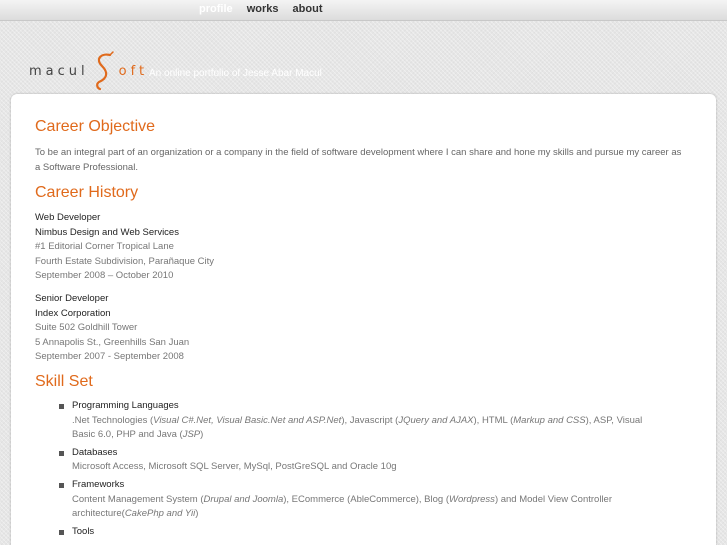  What do you see at coordinates (436, 420) in the screenshot?
I see `skill-detail-italic: JQuery and AJAX` at bounding box center [436, 420].